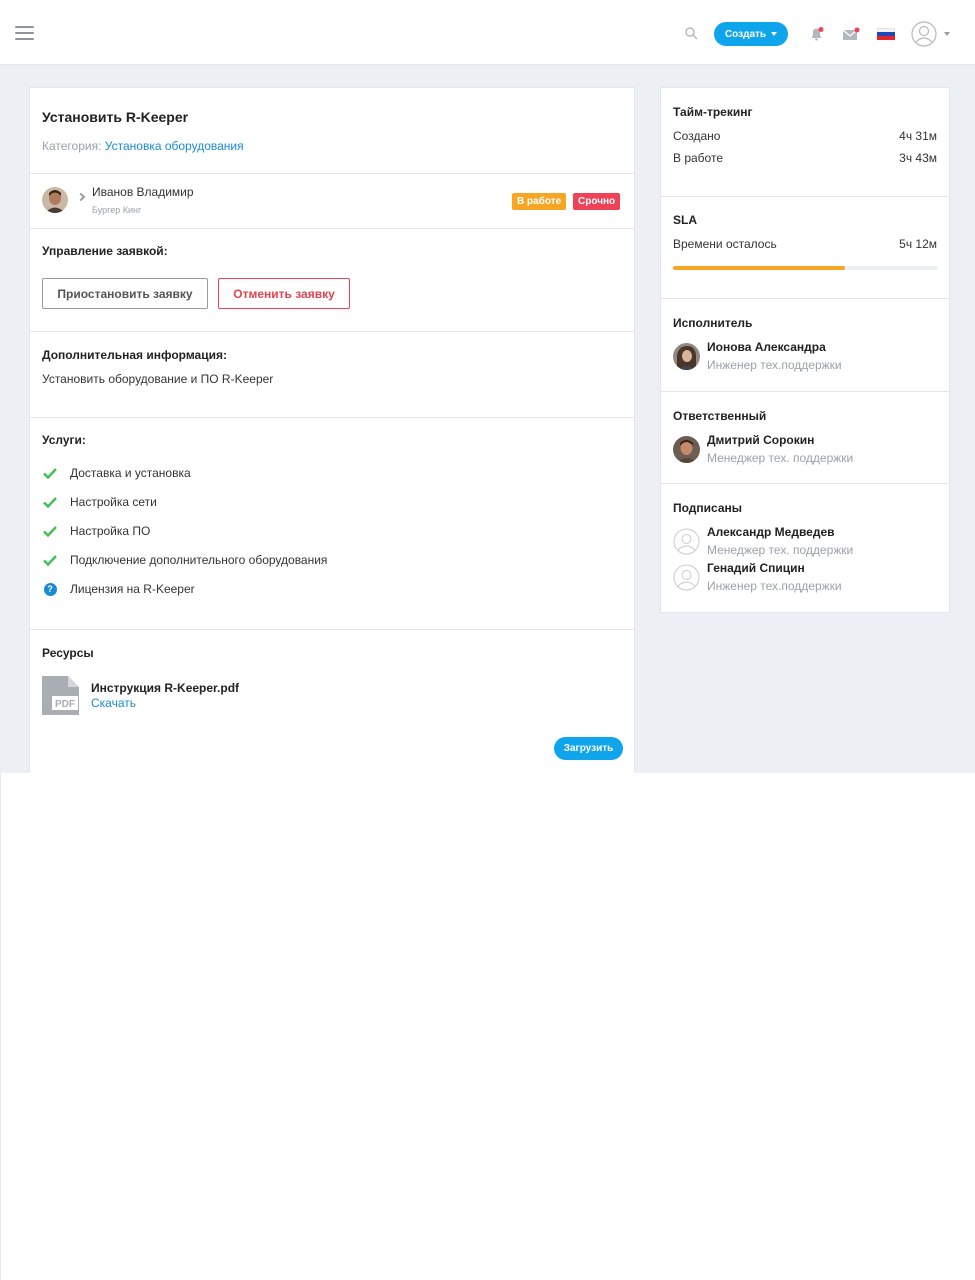 This screenshot has width=975, height=1280. I want to click on responsible-name: Дмитрий Сорокин, so click(760, 440).